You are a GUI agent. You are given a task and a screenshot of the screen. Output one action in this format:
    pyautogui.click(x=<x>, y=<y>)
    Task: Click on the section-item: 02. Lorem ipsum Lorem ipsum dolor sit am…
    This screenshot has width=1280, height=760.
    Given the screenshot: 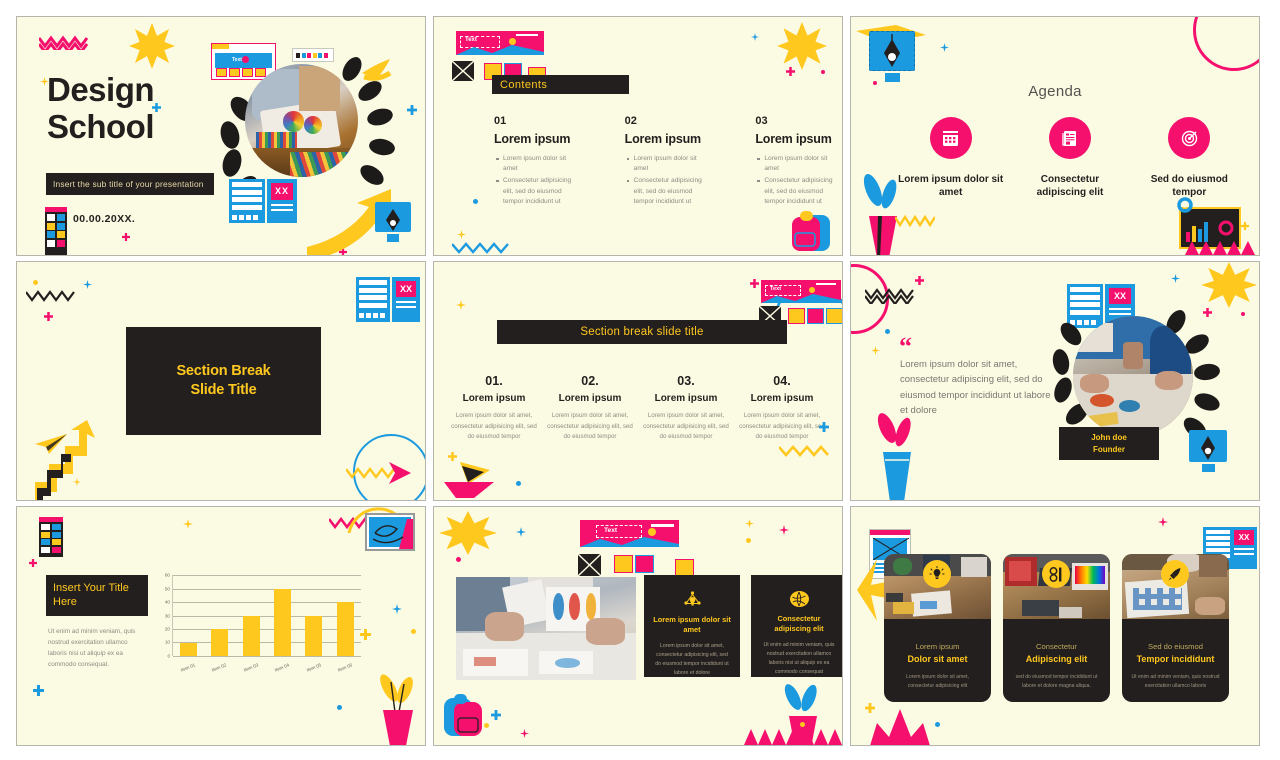 What is the action you would take?
    pyautogui.click(x=590, y=408)
    